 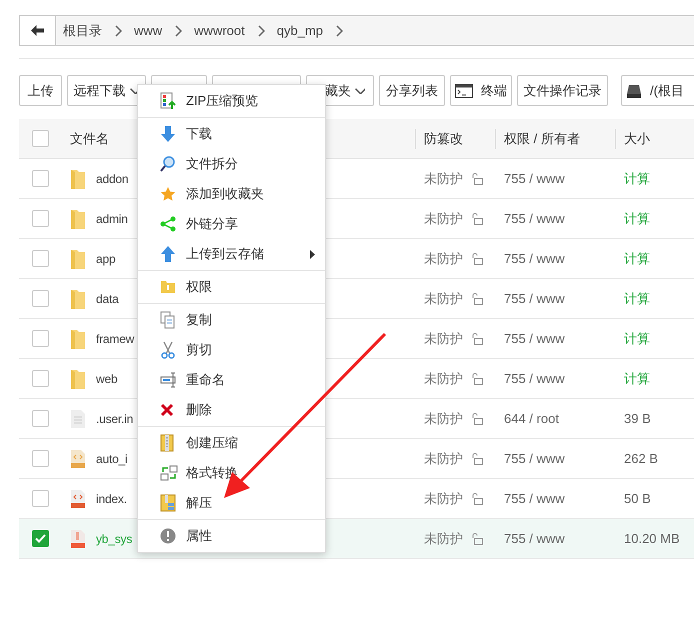 I want to click on key-folder-icon, so click(x=168, y=287).